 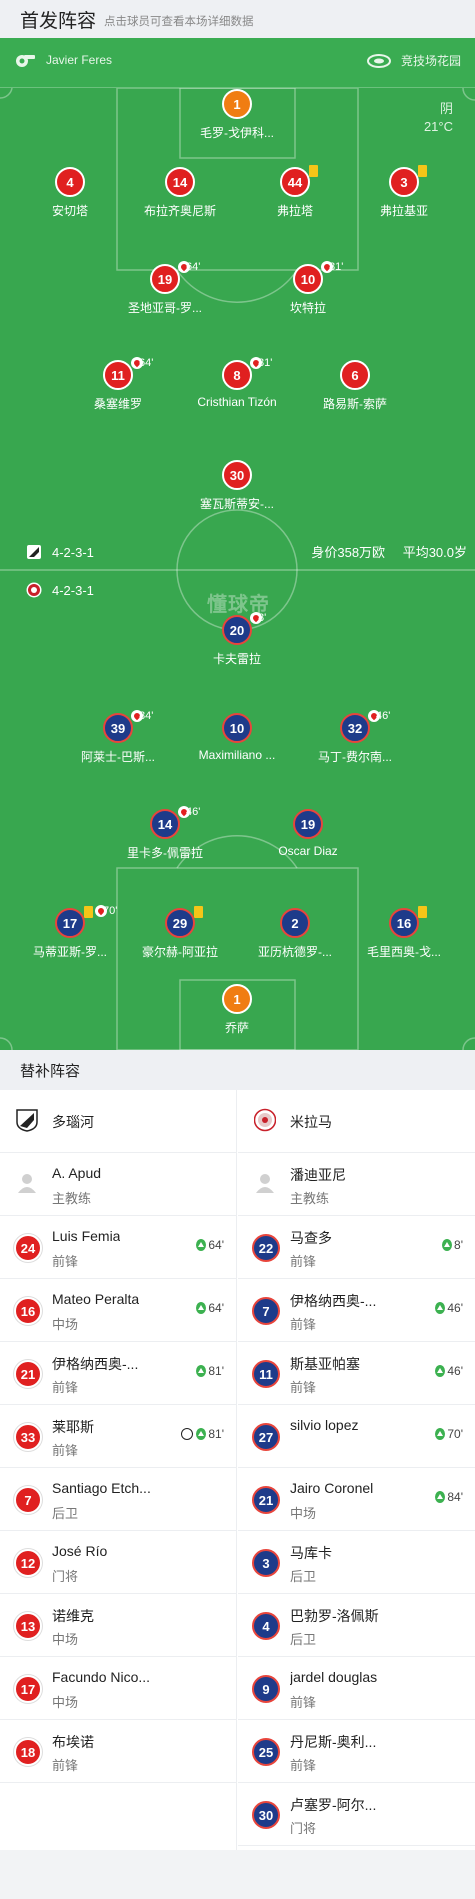 What do you see at coordinates (165, 833) in the screenshot?
I see `away-player: 14 46' 里卡多-佩雷拉` at bounding box center [165, 833].